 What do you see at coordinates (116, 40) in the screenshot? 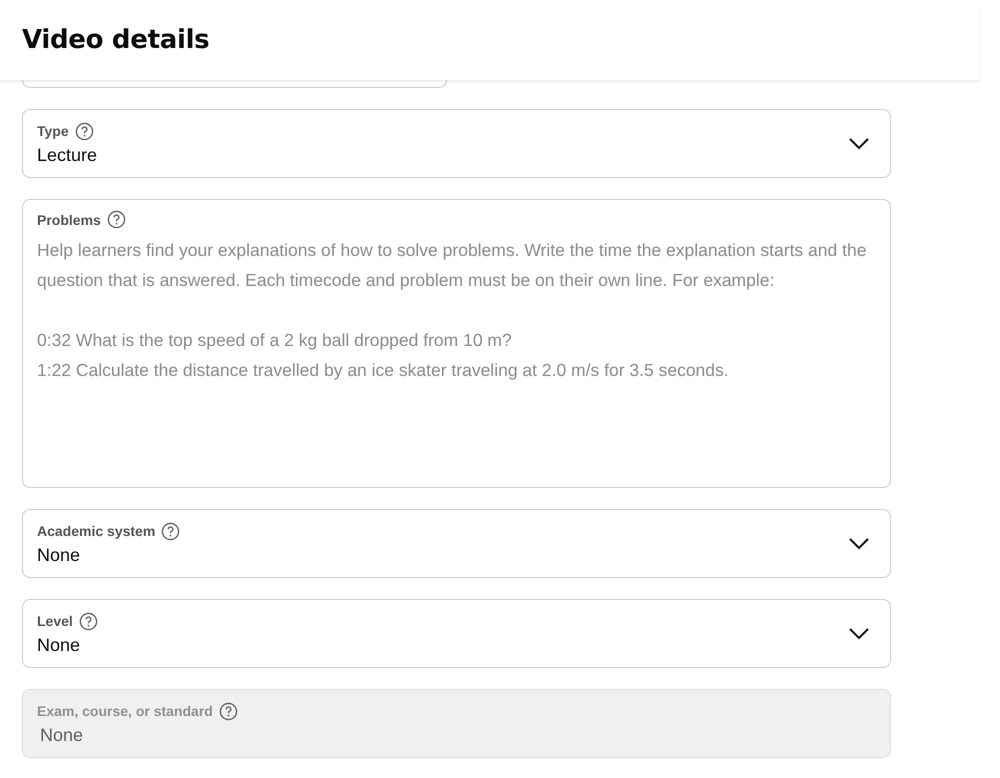
I see `page-title: Video details` at bounding box center [116, 40].